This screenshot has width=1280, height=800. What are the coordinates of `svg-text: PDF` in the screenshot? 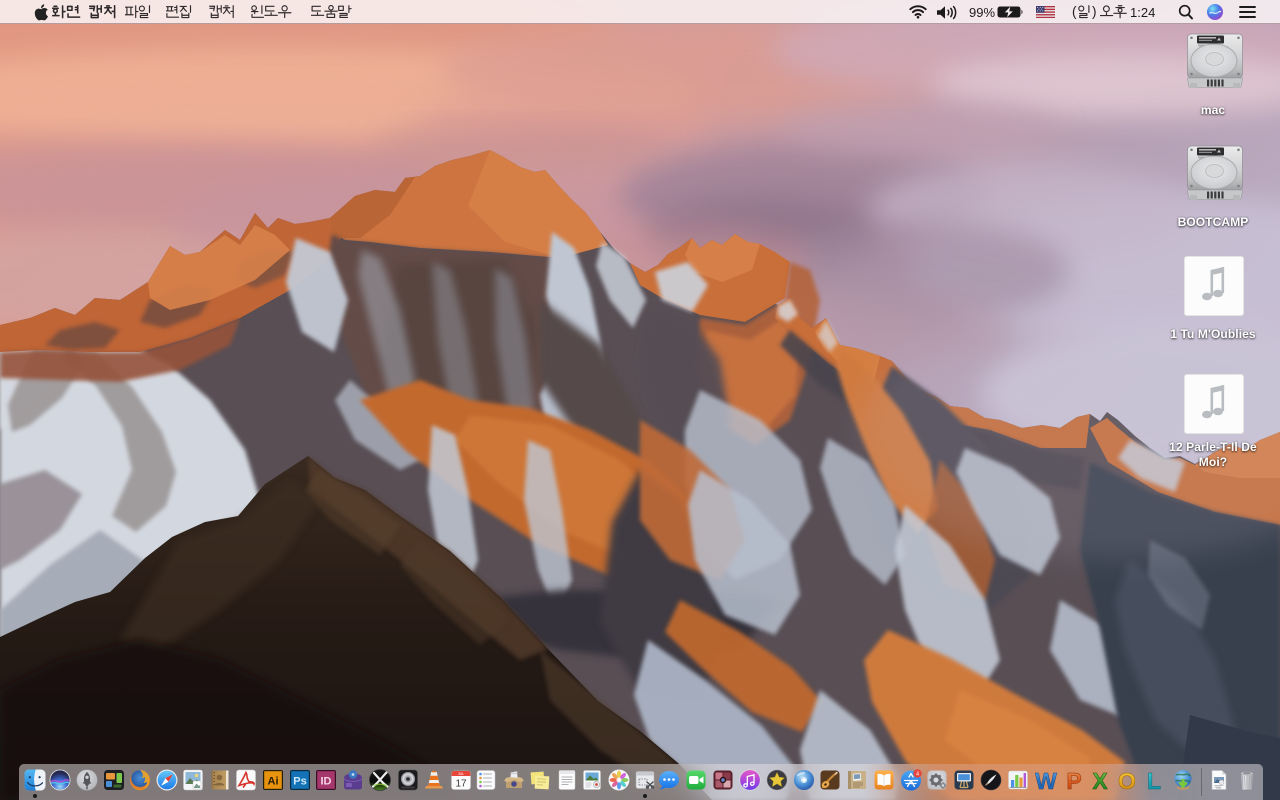 It's located at (1219, 788).